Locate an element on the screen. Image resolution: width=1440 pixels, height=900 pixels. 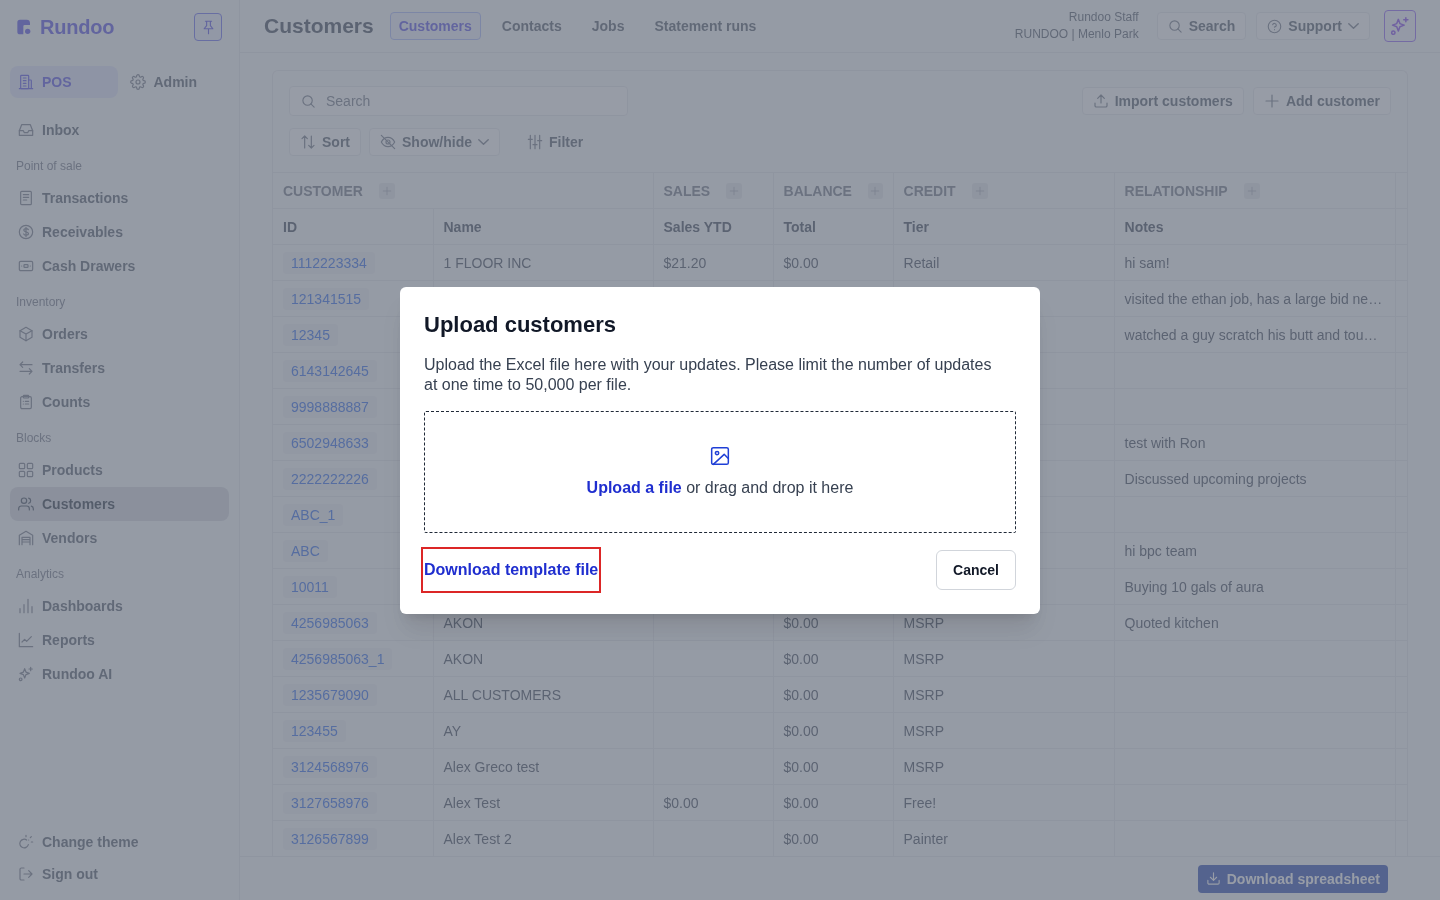
download-template-link: Download template file is located at coordinates (511, 569).